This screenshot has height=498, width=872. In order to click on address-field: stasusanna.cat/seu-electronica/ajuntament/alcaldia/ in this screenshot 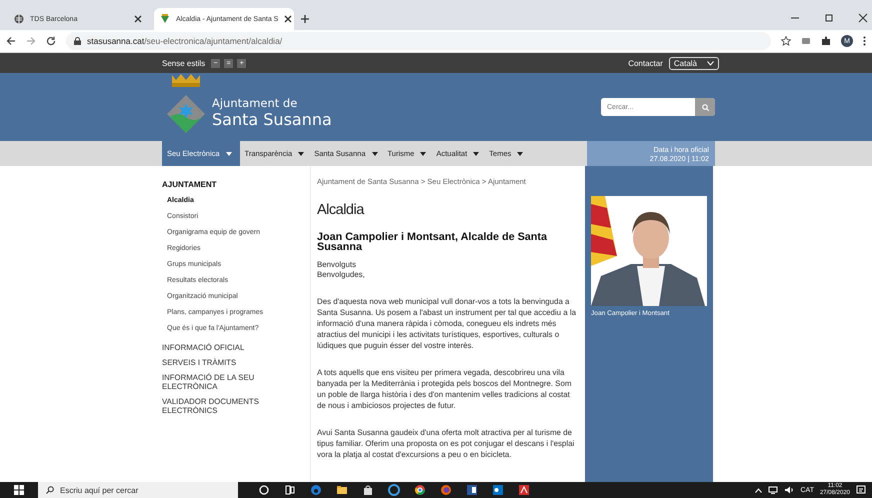, I will do `click(418, 41)`.